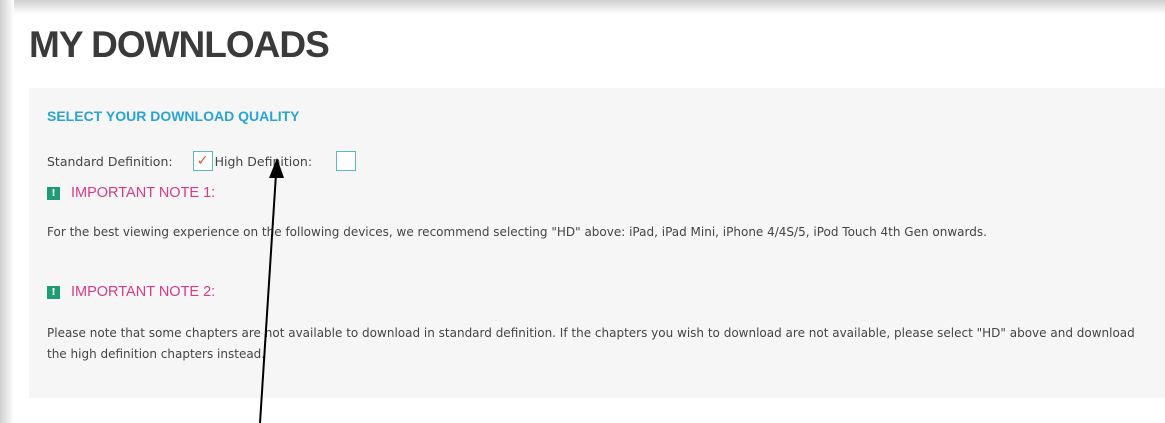  What do you see at coordinates (582, 7) in the screenshot?
I see `frame-shadow-top` at bounding box center [582, 7].